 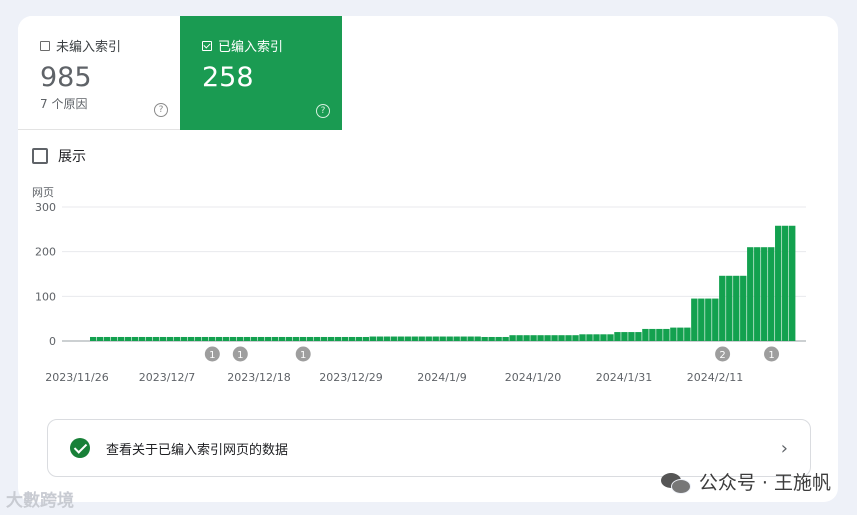 What do you see at coordinates (66, 77) in the screenshot?
I see `tile-not-indexed-value: 985` at bounding box center [66, 77].